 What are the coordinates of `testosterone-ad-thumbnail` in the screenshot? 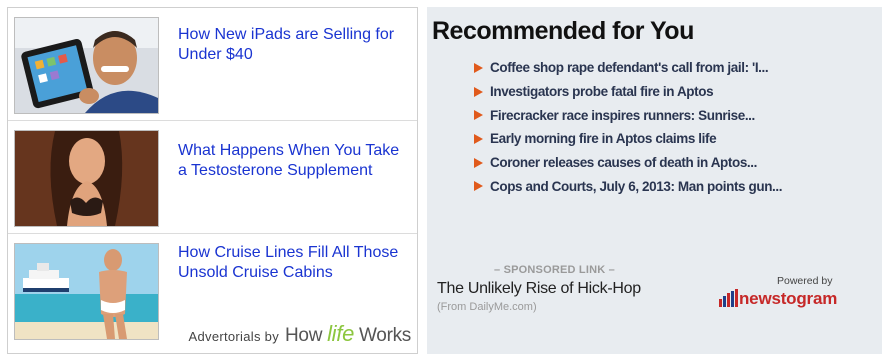 It's located at (86, 178).